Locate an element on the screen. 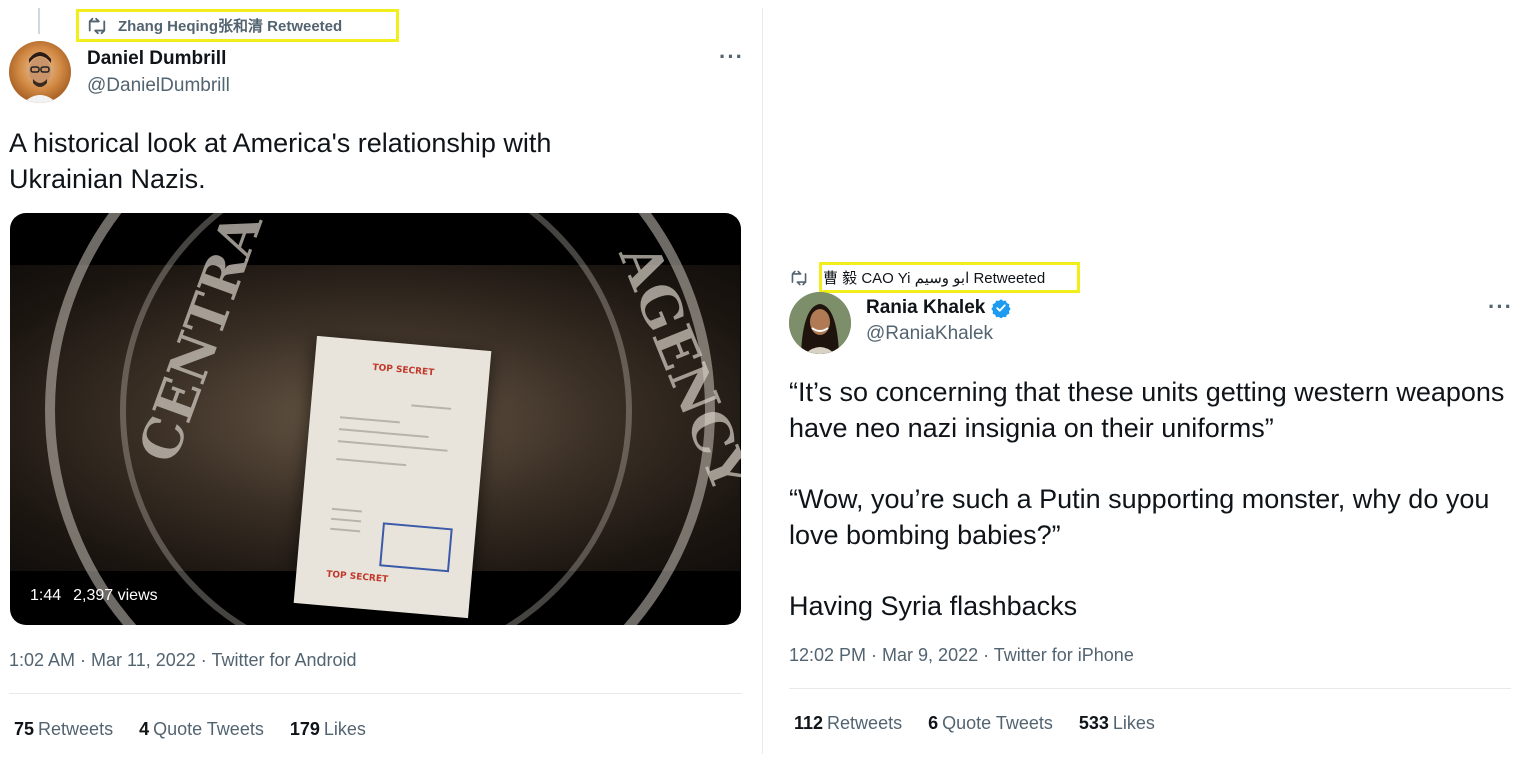  author-name-row: Rania Khalek is located at coordinates (938, 308).